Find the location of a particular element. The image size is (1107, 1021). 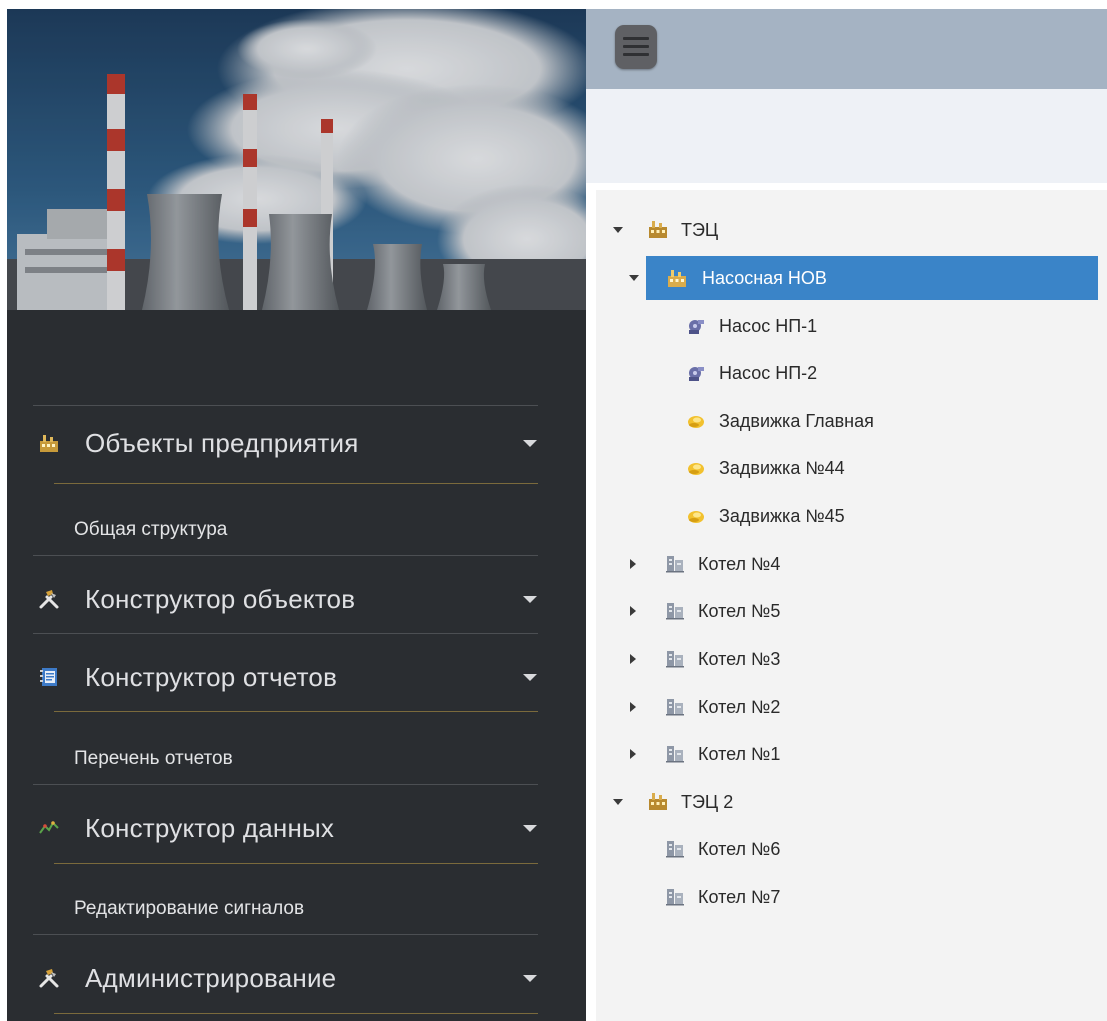

data-chart-icon is located at coordinates (49, 828).